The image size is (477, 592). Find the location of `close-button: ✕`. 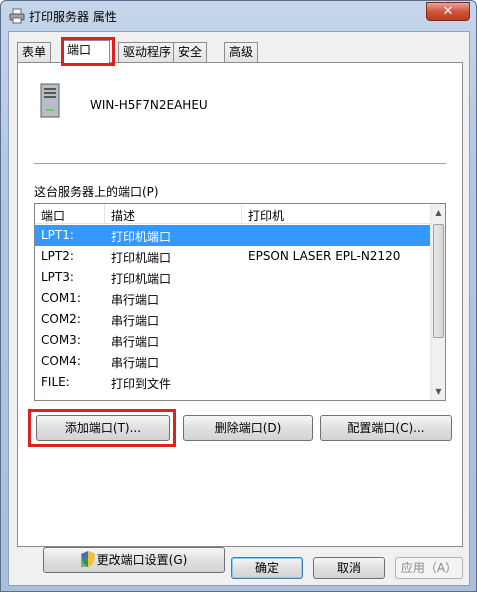

close-button: ✕ is located at coordinates (448, 11).